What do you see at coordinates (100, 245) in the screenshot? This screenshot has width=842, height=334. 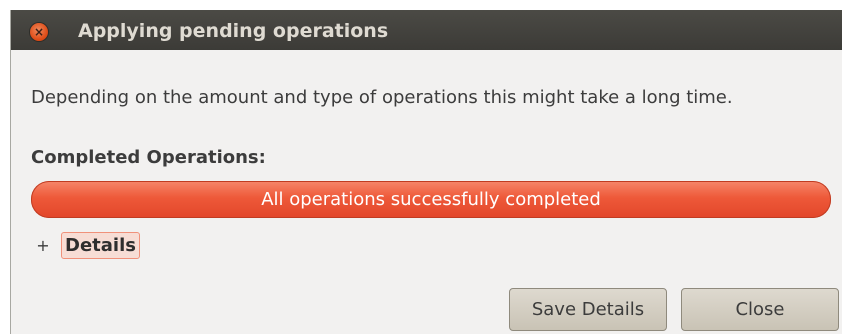 I see `details-label: Details` at bounding box center [100, 245].